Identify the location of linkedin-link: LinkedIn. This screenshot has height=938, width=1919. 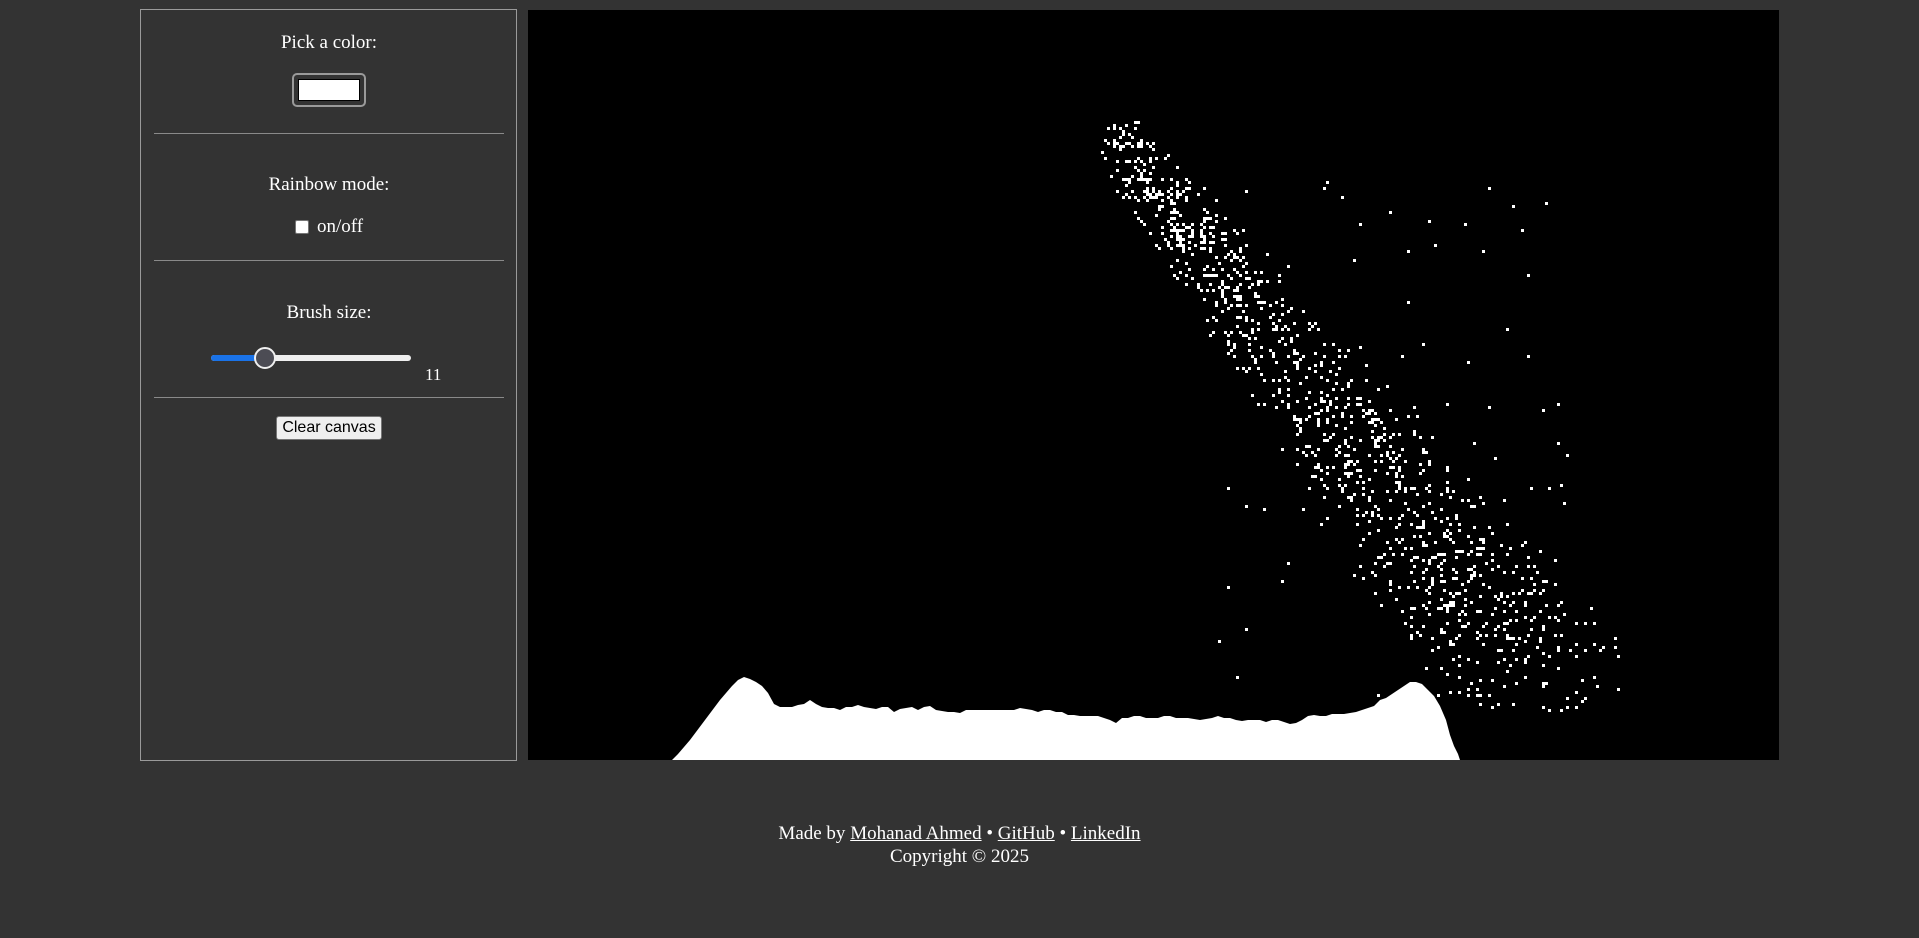
(1106, 833).